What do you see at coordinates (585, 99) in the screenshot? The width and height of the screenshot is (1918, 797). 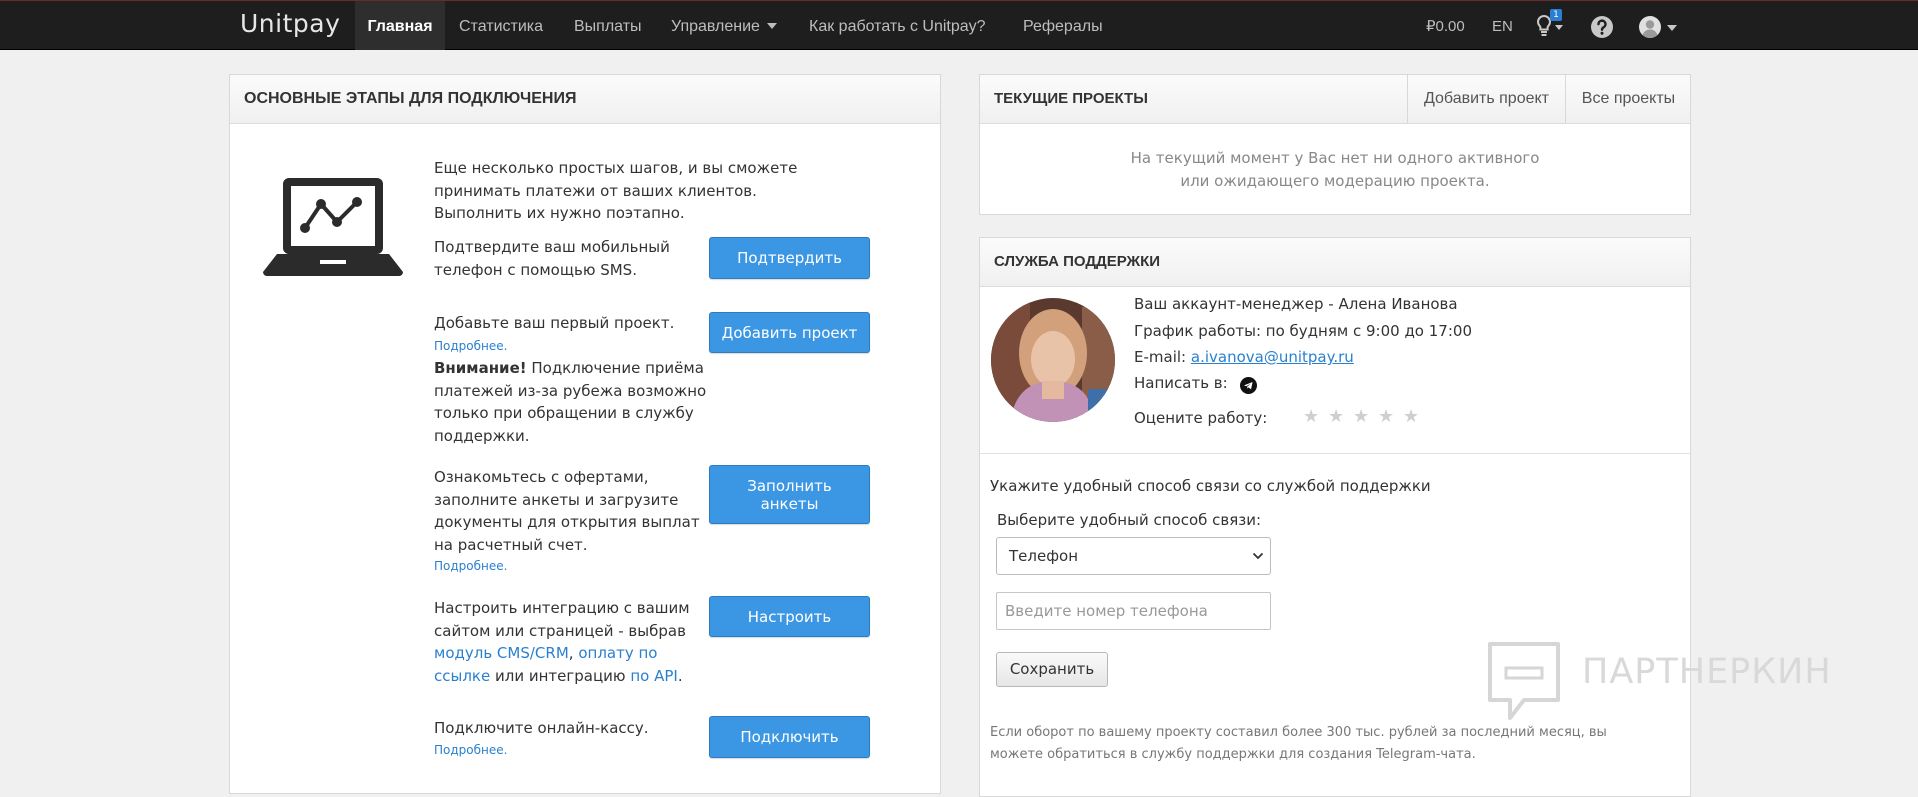 I see `connection-steps-header: ОСНОВНЫЕ ЭТАПЫ ДЛЯ ПОДКЛЮЧЕНИЯ` at bounding box center [585, 99].